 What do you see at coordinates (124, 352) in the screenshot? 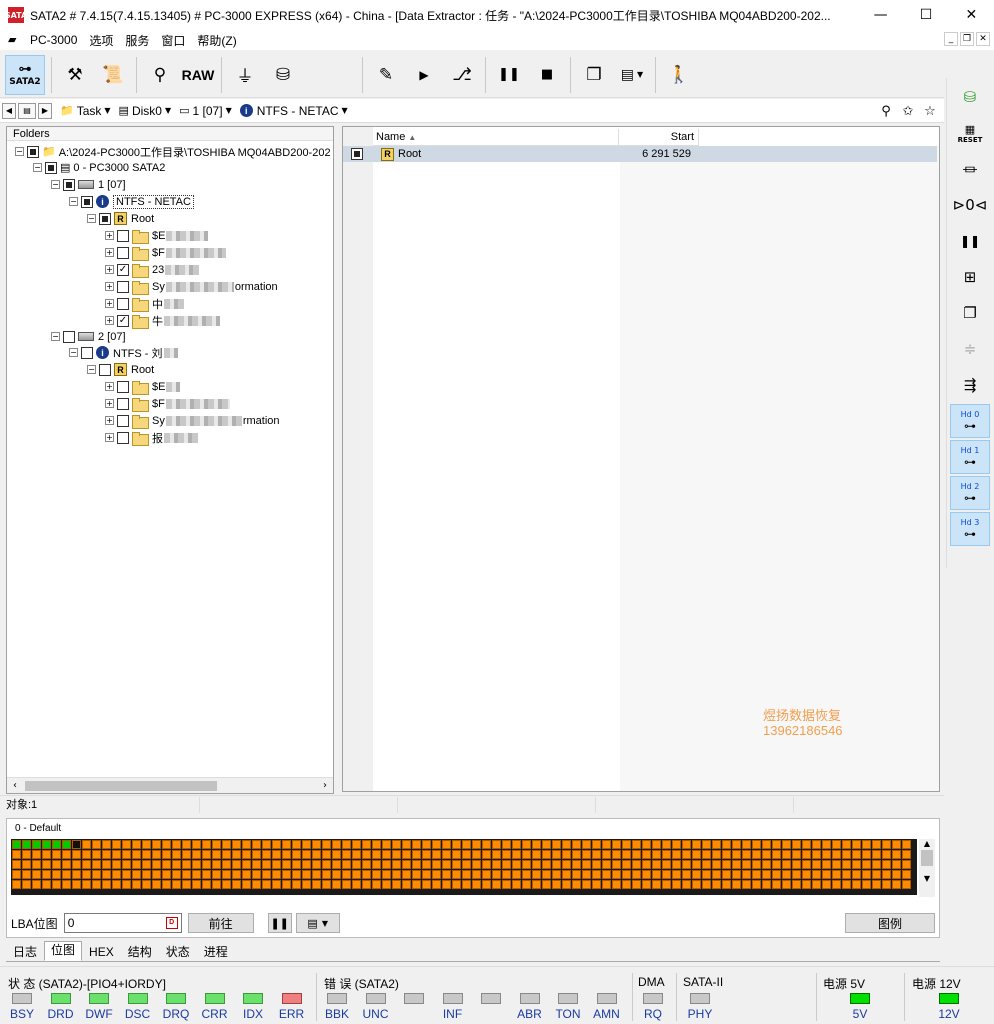
I see `tree-fs-2: − i NTFS - 刘` at bounding box center [124, 352].